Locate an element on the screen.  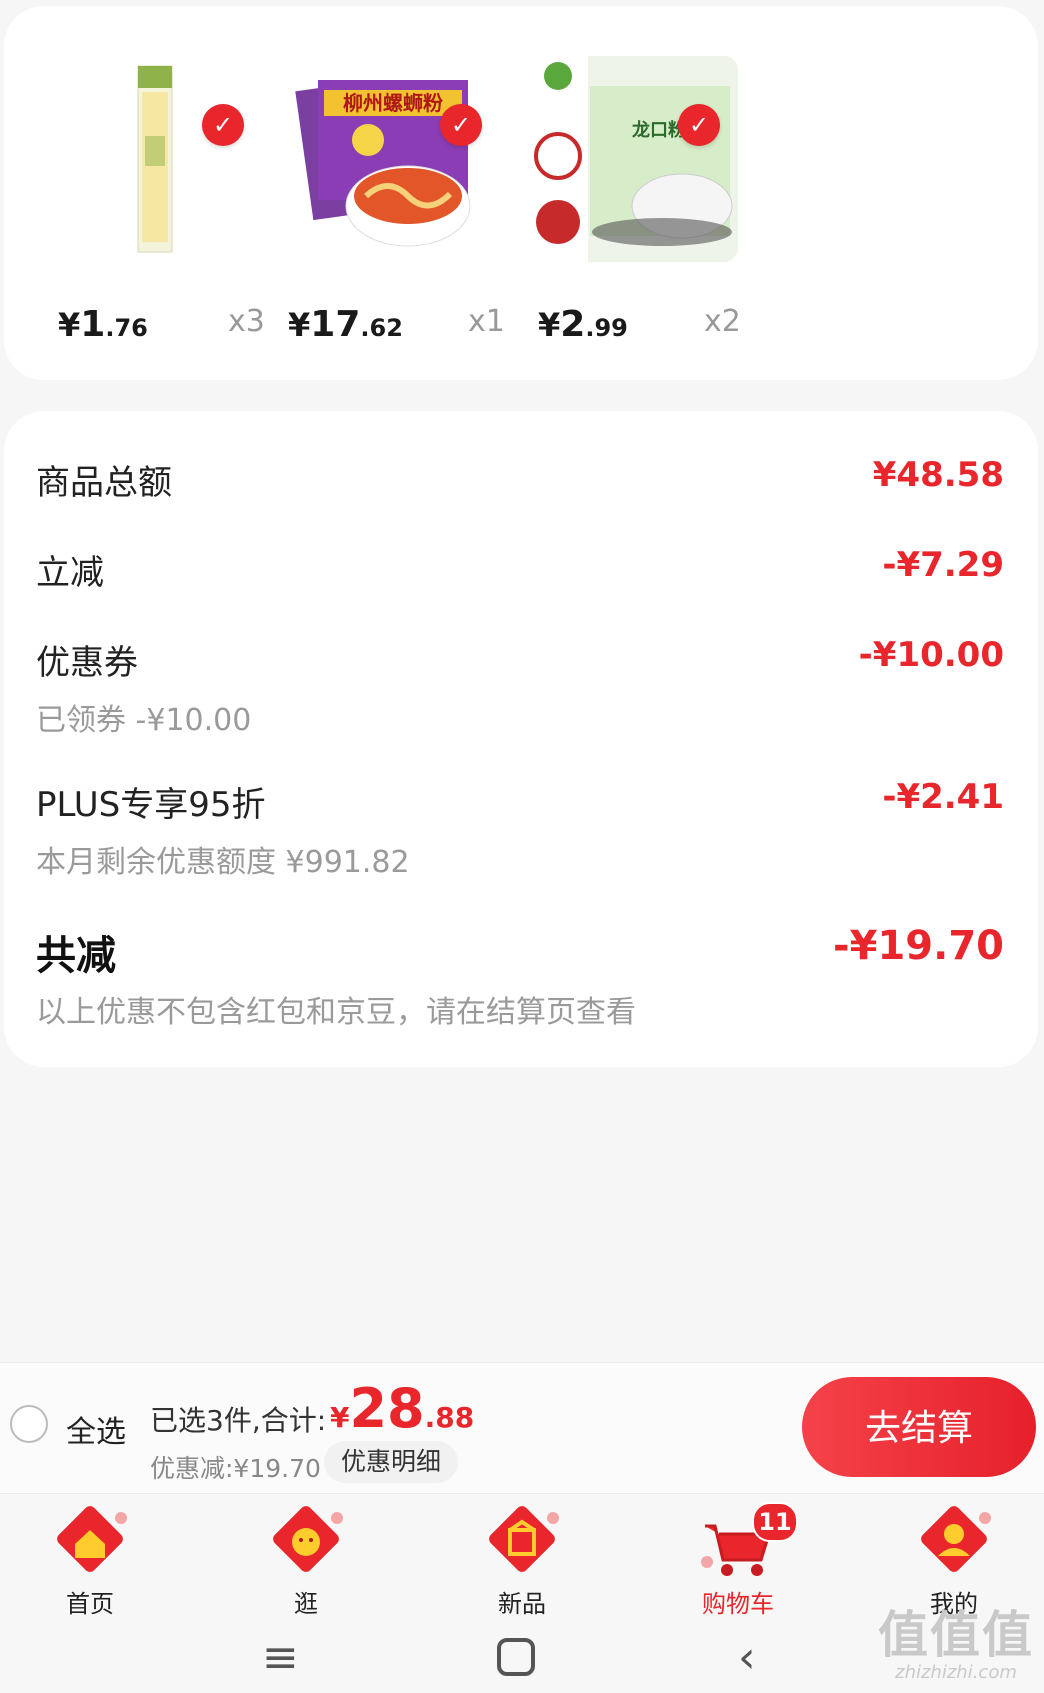
tab-home: 首页 is located at coordinates (97, 1559).